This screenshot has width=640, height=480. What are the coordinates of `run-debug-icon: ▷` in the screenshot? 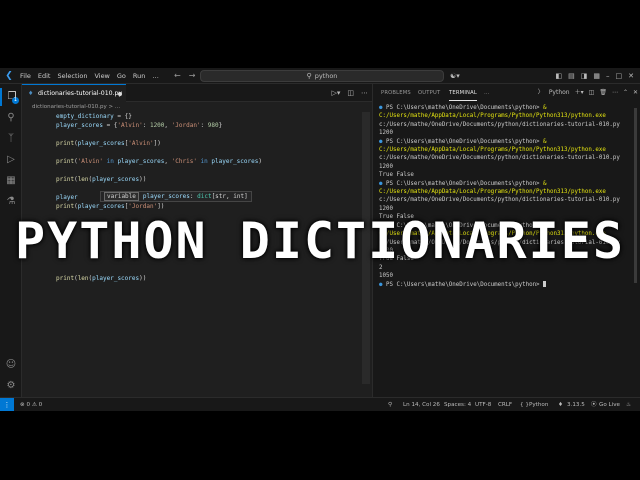 It's located at (11, 160).